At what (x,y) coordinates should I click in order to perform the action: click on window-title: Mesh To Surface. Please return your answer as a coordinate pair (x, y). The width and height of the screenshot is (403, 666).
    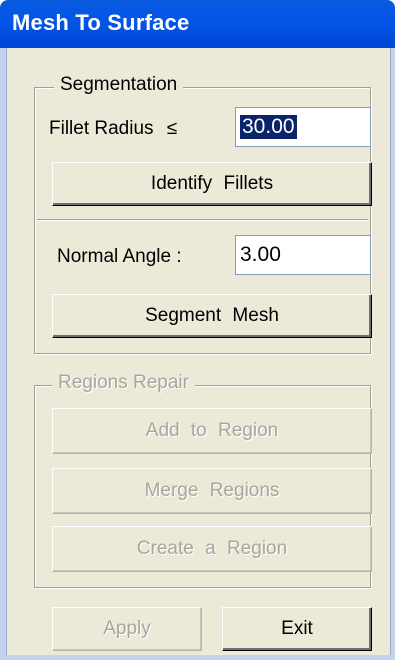
    Looking at the image, I should click on (101, 22).